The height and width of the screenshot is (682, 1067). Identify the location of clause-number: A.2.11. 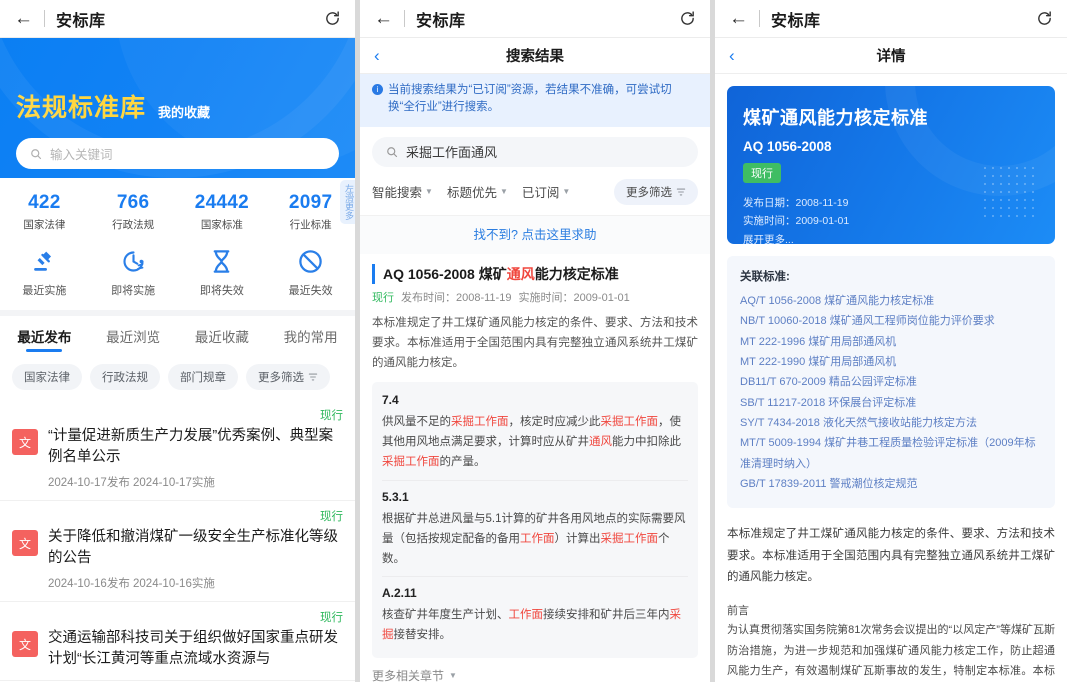
(399, 592).